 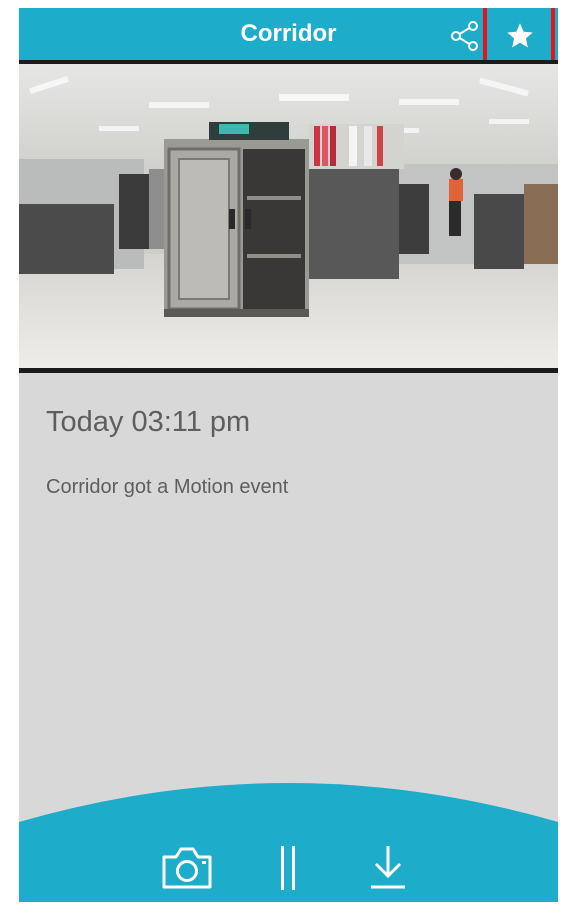 I want to click on pause-button, so click(x=288, y=868).